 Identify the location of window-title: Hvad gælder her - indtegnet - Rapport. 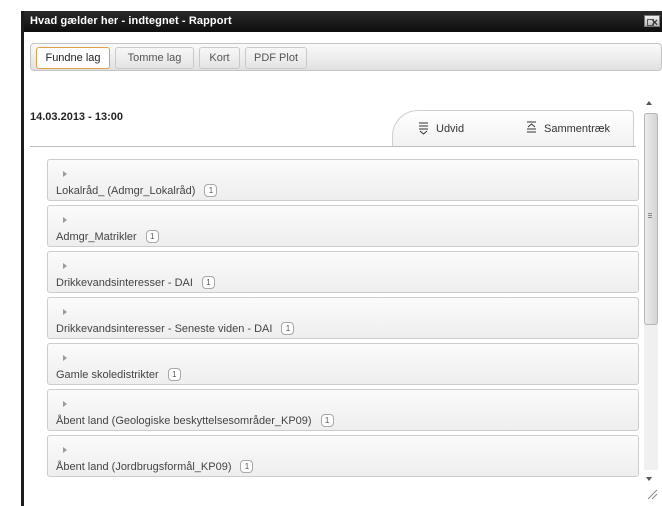
(131, 21).